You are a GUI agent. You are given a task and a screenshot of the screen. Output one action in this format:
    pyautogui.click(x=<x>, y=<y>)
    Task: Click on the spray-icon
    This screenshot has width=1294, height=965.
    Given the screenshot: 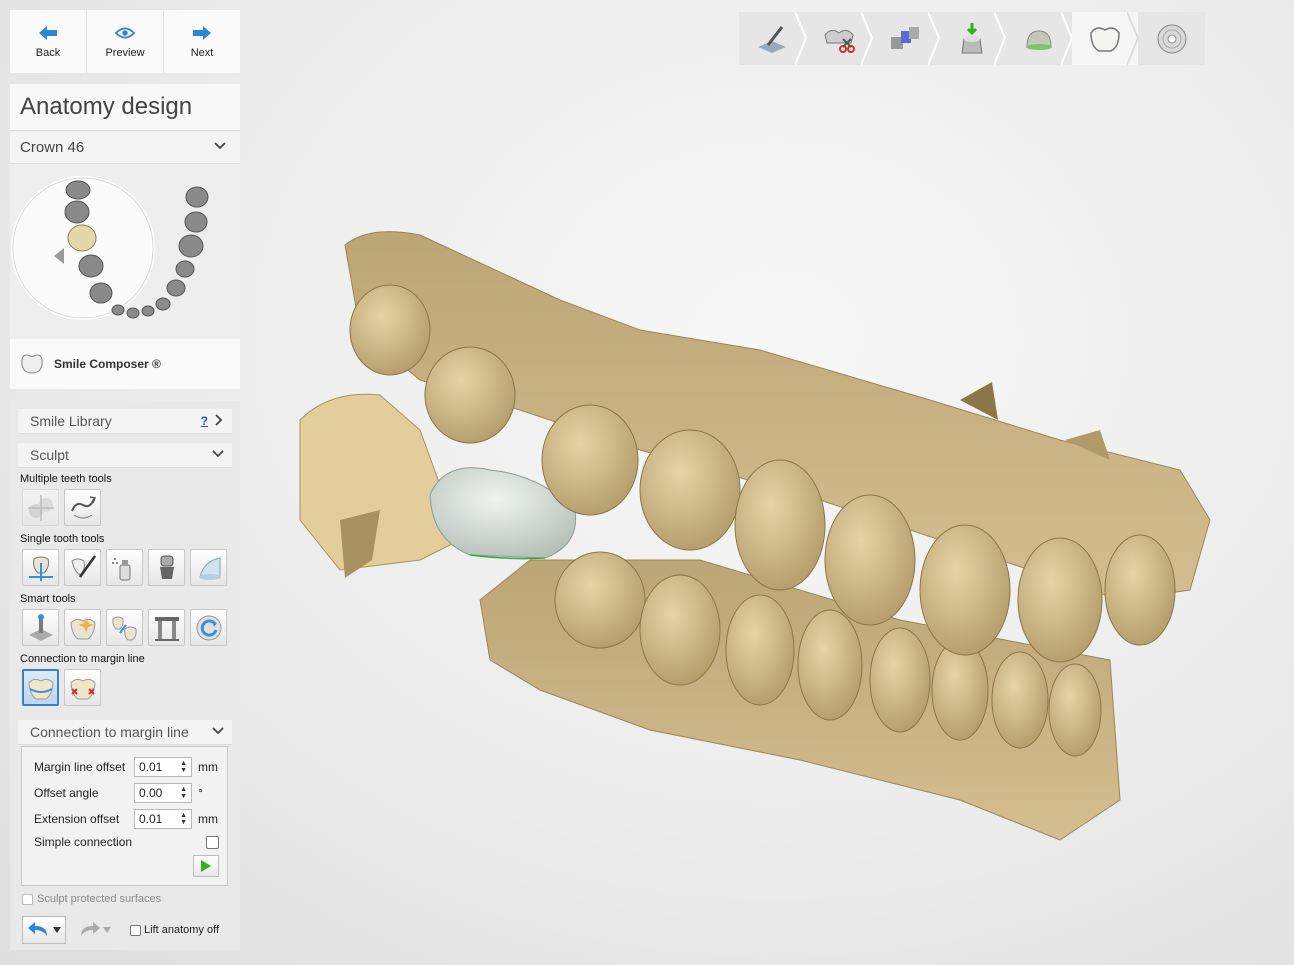 What is the action you would take?
    pyautogui.click(x=120, y=568)
    